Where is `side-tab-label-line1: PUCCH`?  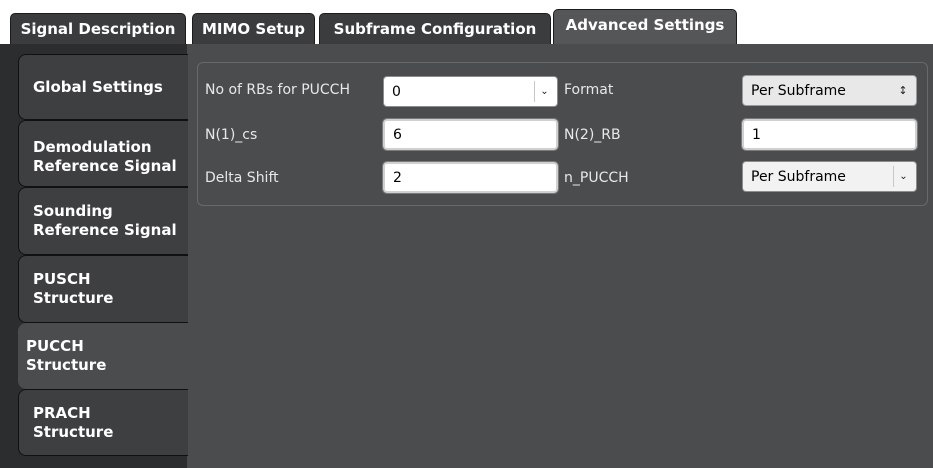
side-tab-label-line1: PUCCH is located at coordinates (55, 346).